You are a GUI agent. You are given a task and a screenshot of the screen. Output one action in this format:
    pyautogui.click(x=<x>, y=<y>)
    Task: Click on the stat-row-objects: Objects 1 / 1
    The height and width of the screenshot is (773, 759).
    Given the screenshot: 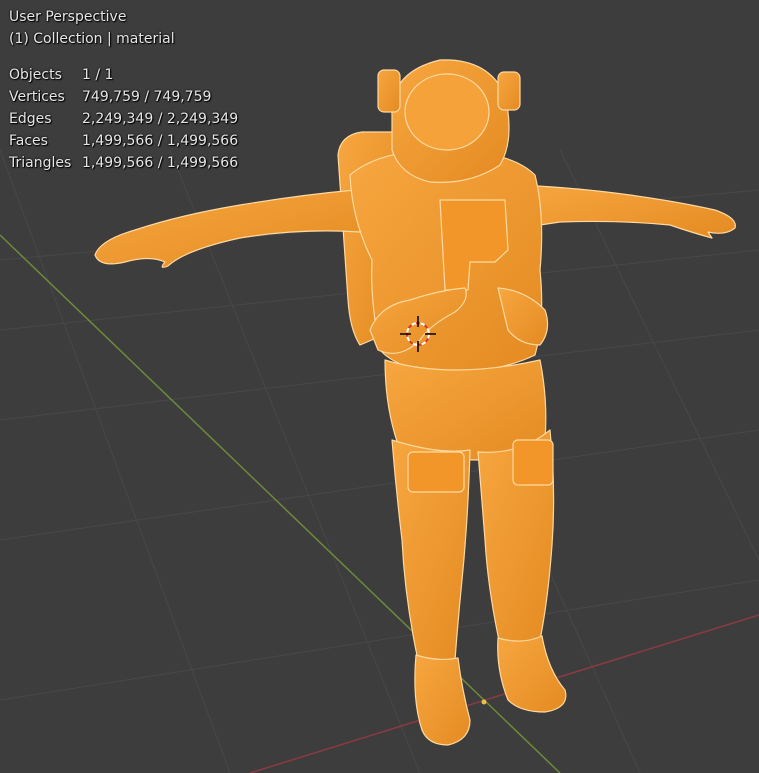 What is the action you would take?
    pyautogui.click(x=123, y=75)
    